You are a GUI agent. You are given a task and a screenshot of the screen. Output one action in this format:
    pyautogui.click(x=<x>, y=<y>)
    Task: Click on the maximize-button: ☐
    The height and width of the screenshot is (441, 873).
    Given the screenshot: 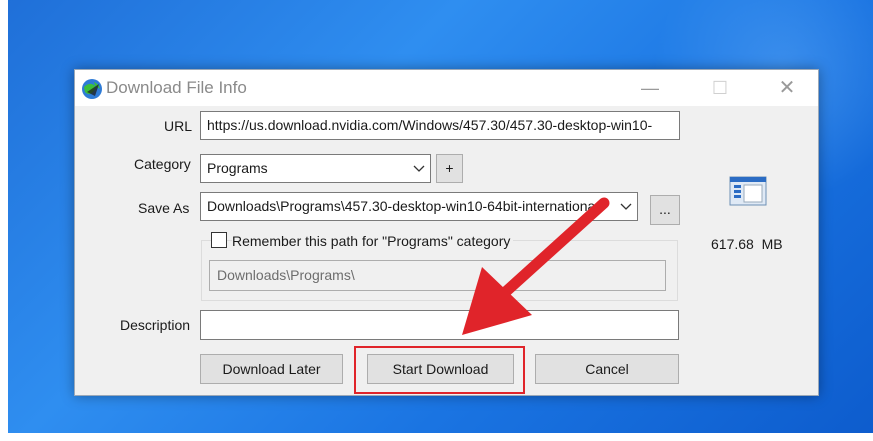 What is the action you would take?
    pyautogui.click(x=720, y=88)
    